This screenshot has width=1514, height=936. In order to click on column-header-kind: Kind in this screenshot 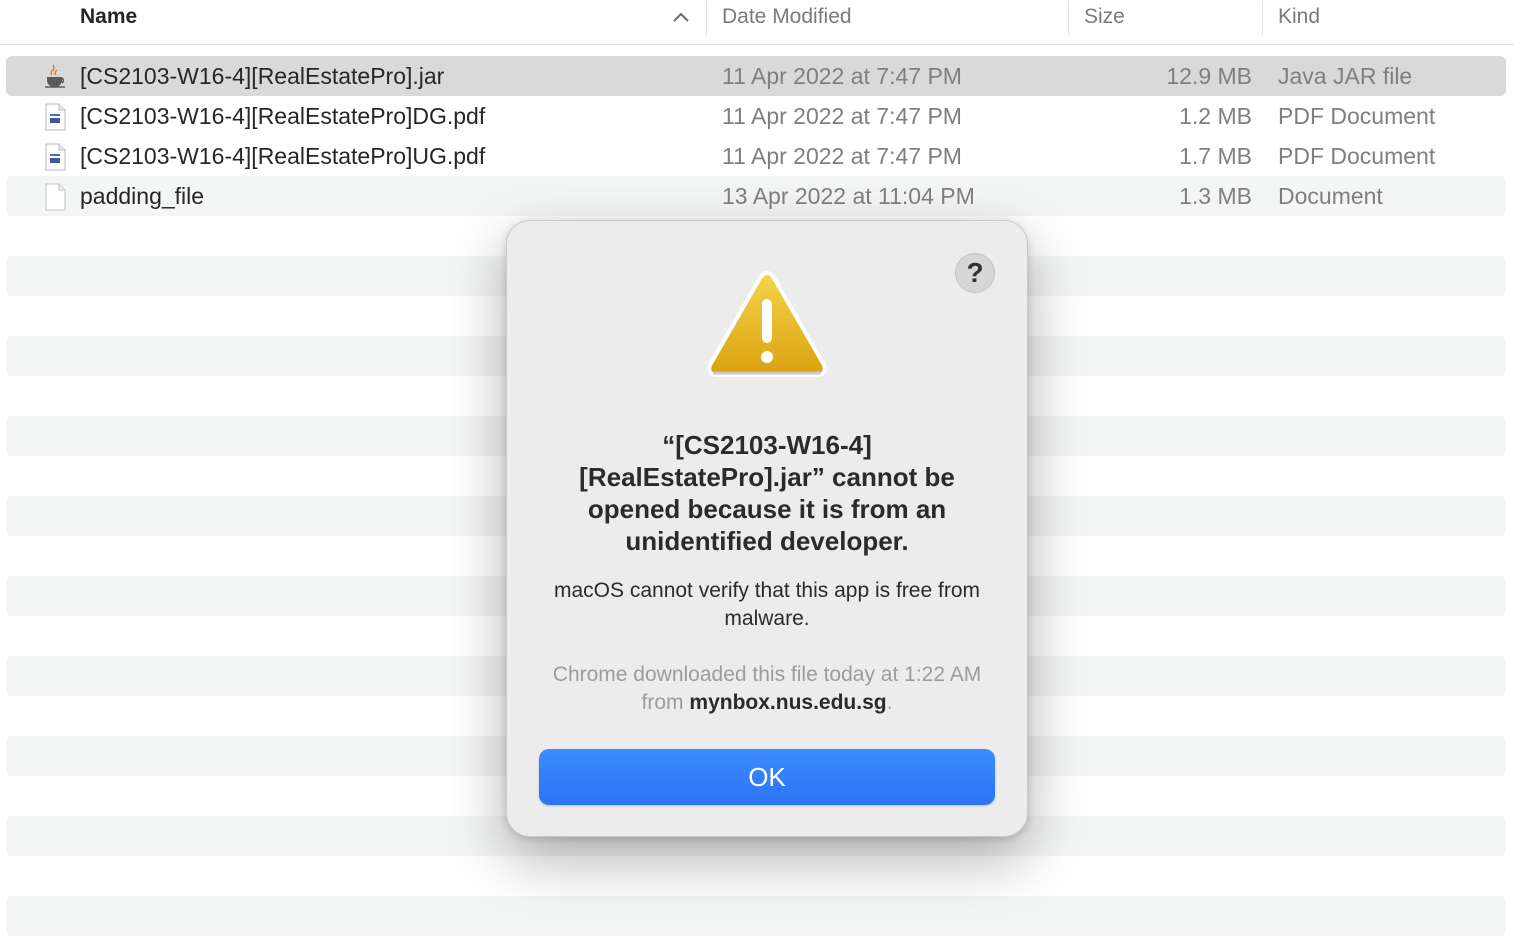, I will do `click(1299, 17)`.